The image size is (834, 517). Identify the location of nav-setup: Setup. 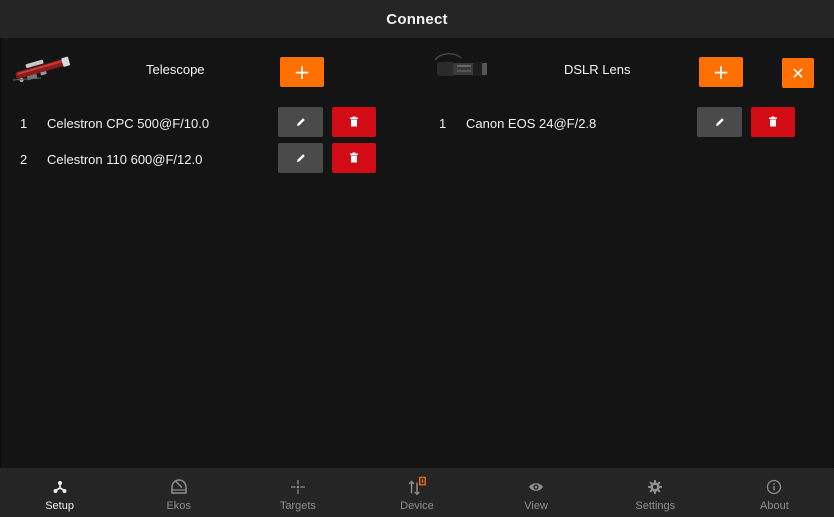
(59, 492).